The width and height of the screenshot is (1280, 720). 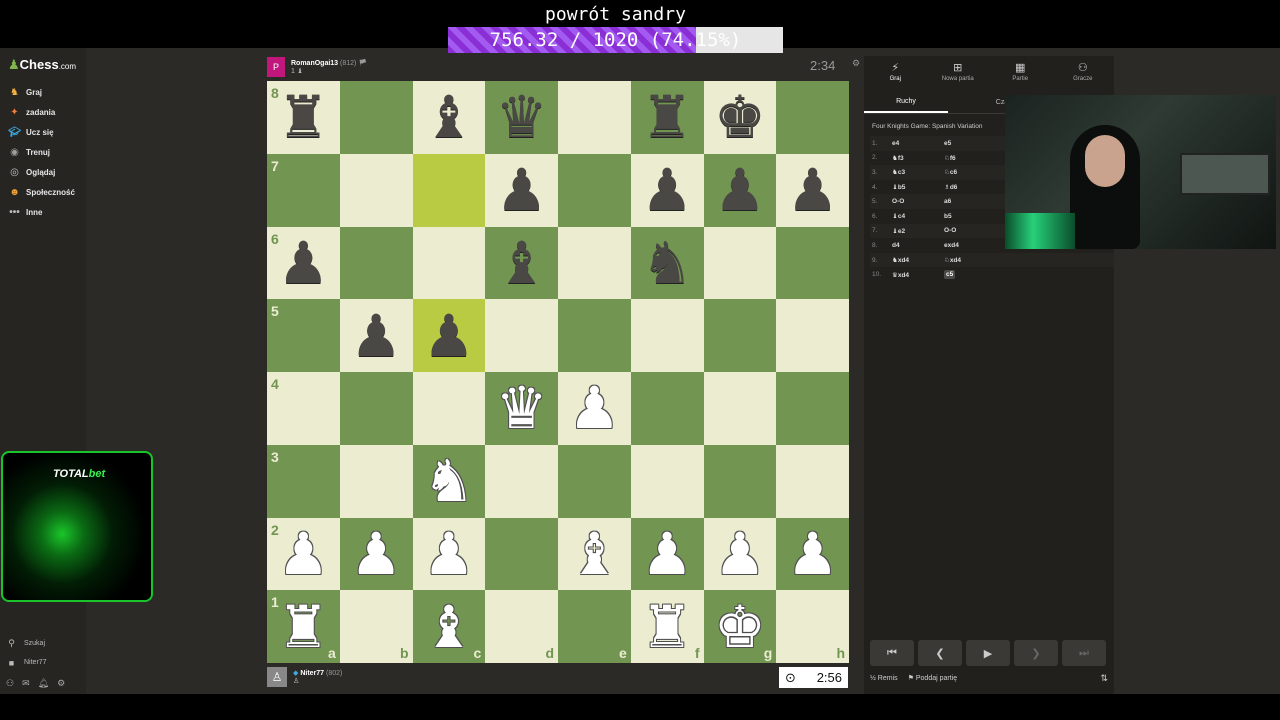 What do you see at coordinates (918, 216) in the screenshot?
I see `white-move: ♝c4` at bounding box center [918, 216].